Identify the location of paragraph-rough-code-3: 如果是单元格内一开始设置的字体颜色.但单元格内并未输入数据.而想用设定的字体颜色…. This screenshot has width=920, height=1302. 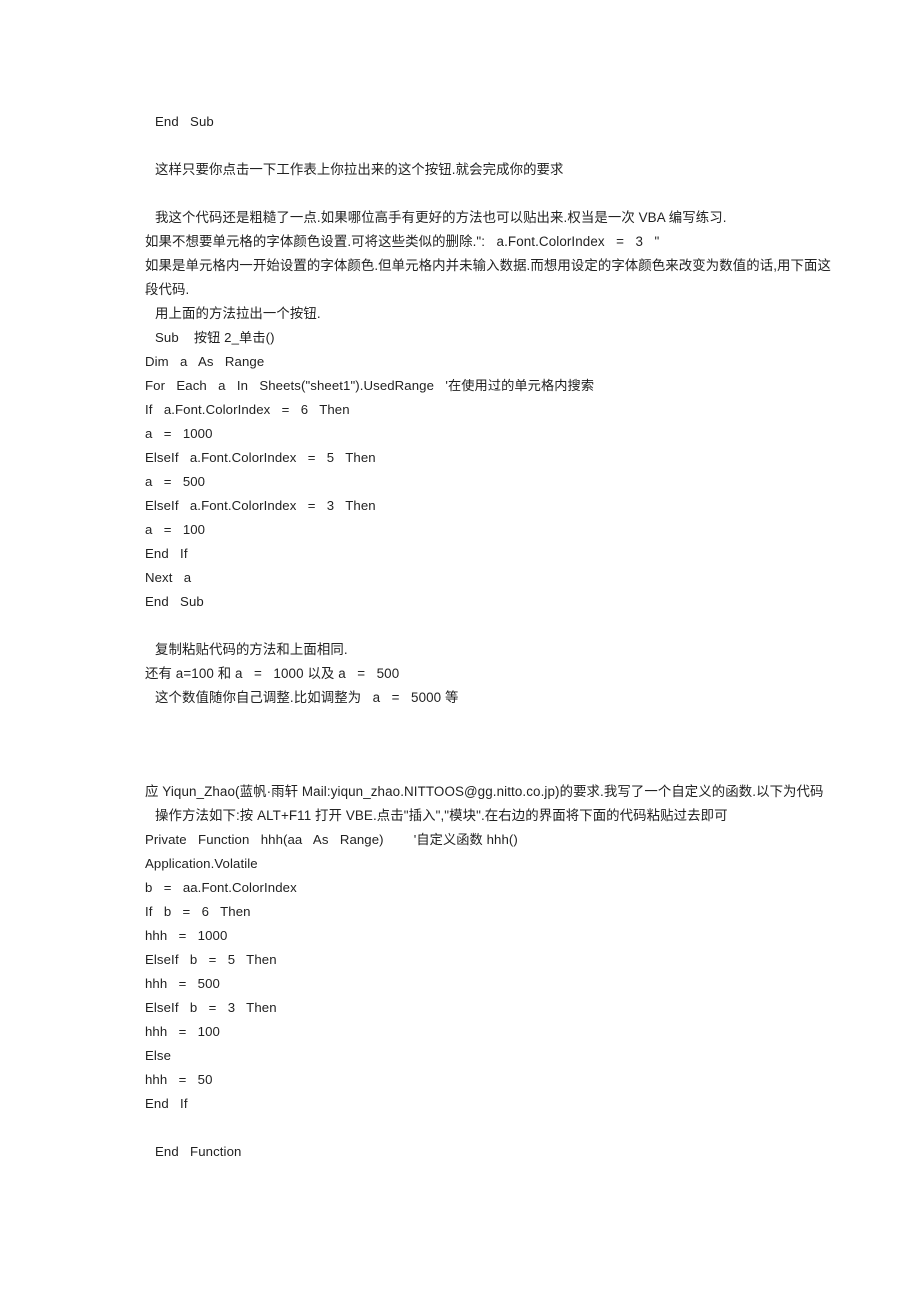
(488, 277).